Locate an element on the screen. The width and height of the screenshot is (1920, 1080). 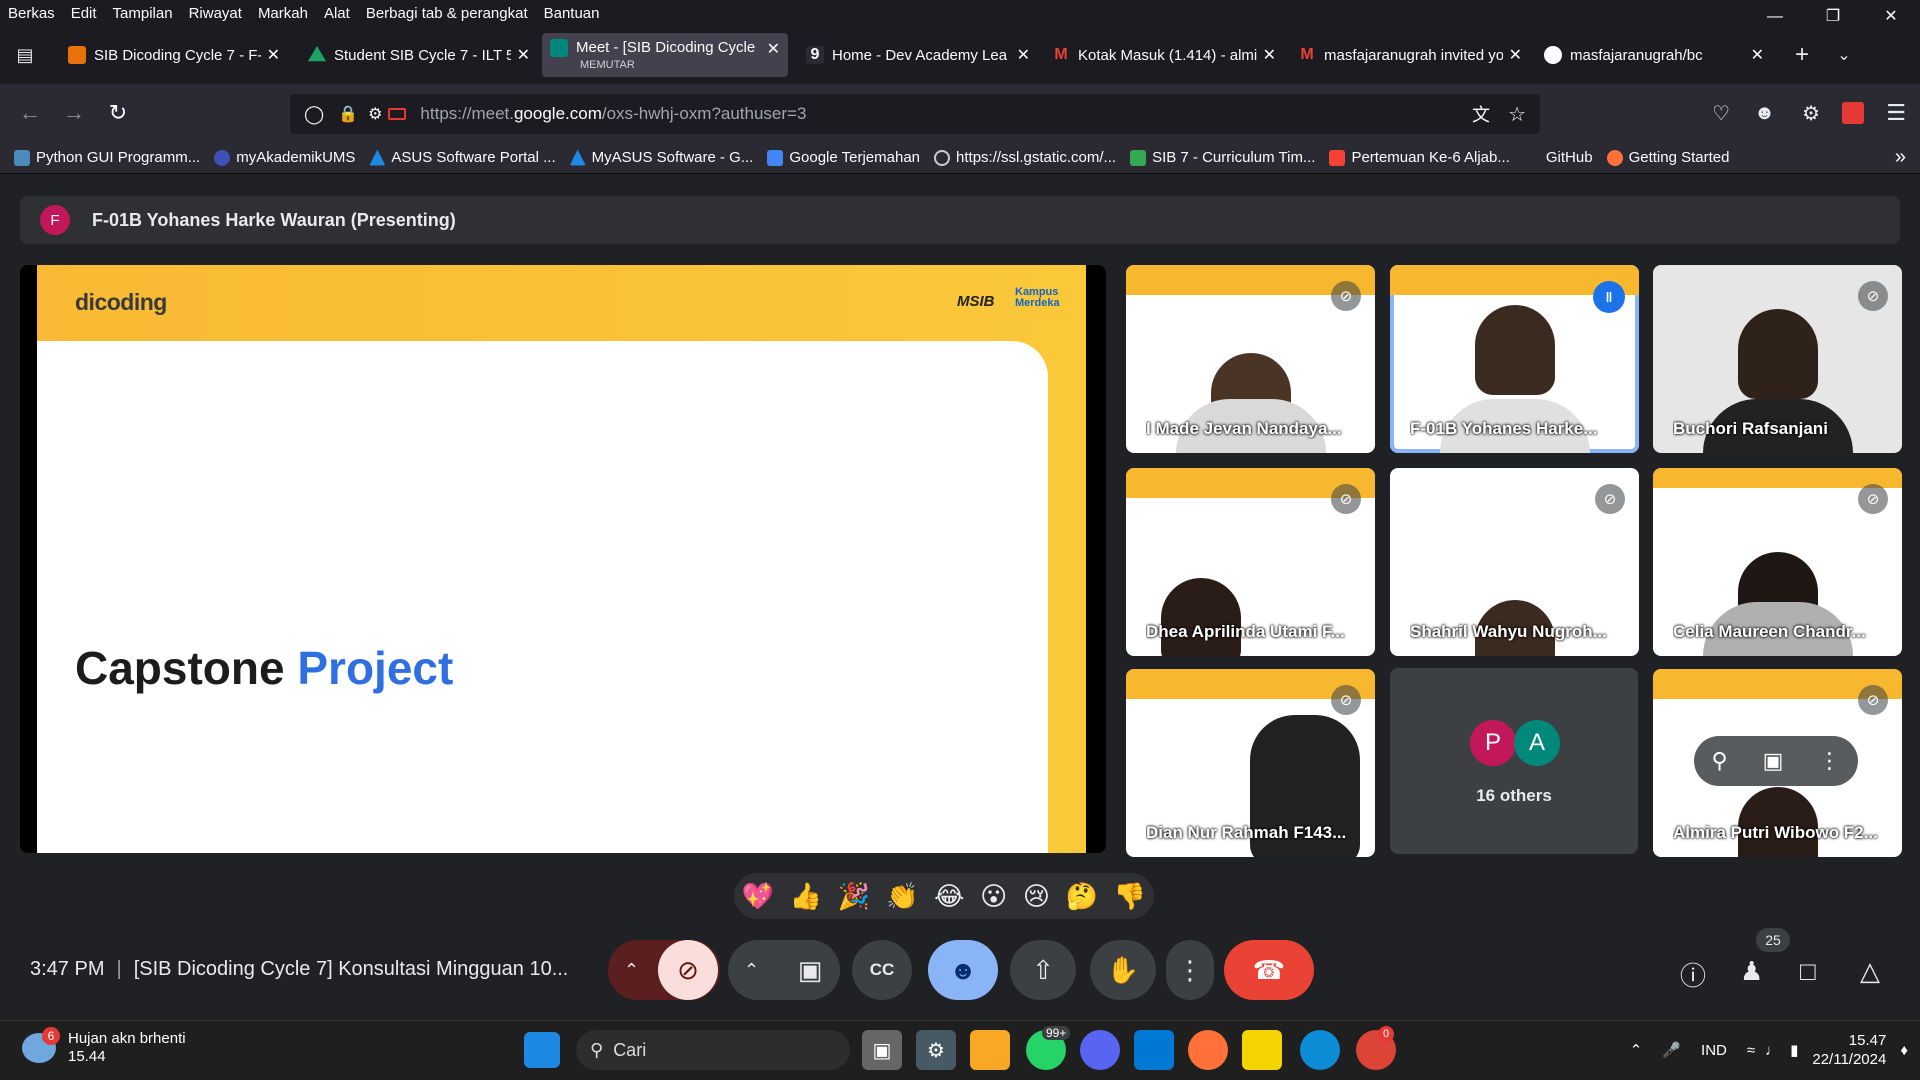
settings-icon: ⚙ is located at coordinates (936, 1050).